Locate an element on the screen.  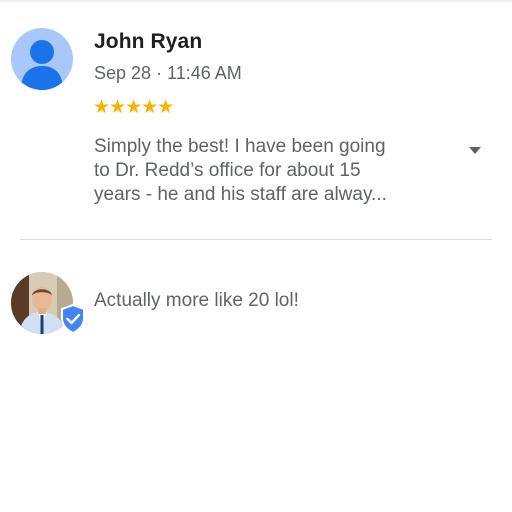
person-placeholder-icon is located at coordinates (42, 65).